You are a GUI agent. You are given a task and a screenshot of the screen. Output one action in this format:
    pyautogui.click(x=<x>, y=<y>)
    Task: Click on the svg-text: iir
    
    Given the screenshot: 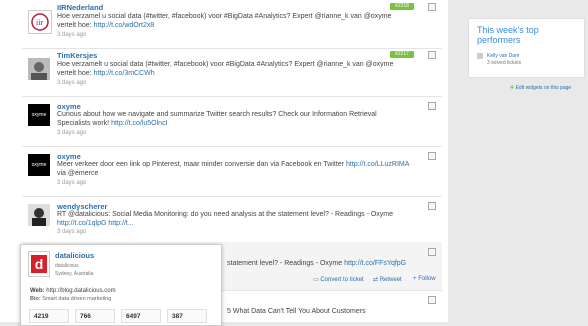 What is the action you would take?
    pyautogui.click(x=39, y=22)
    